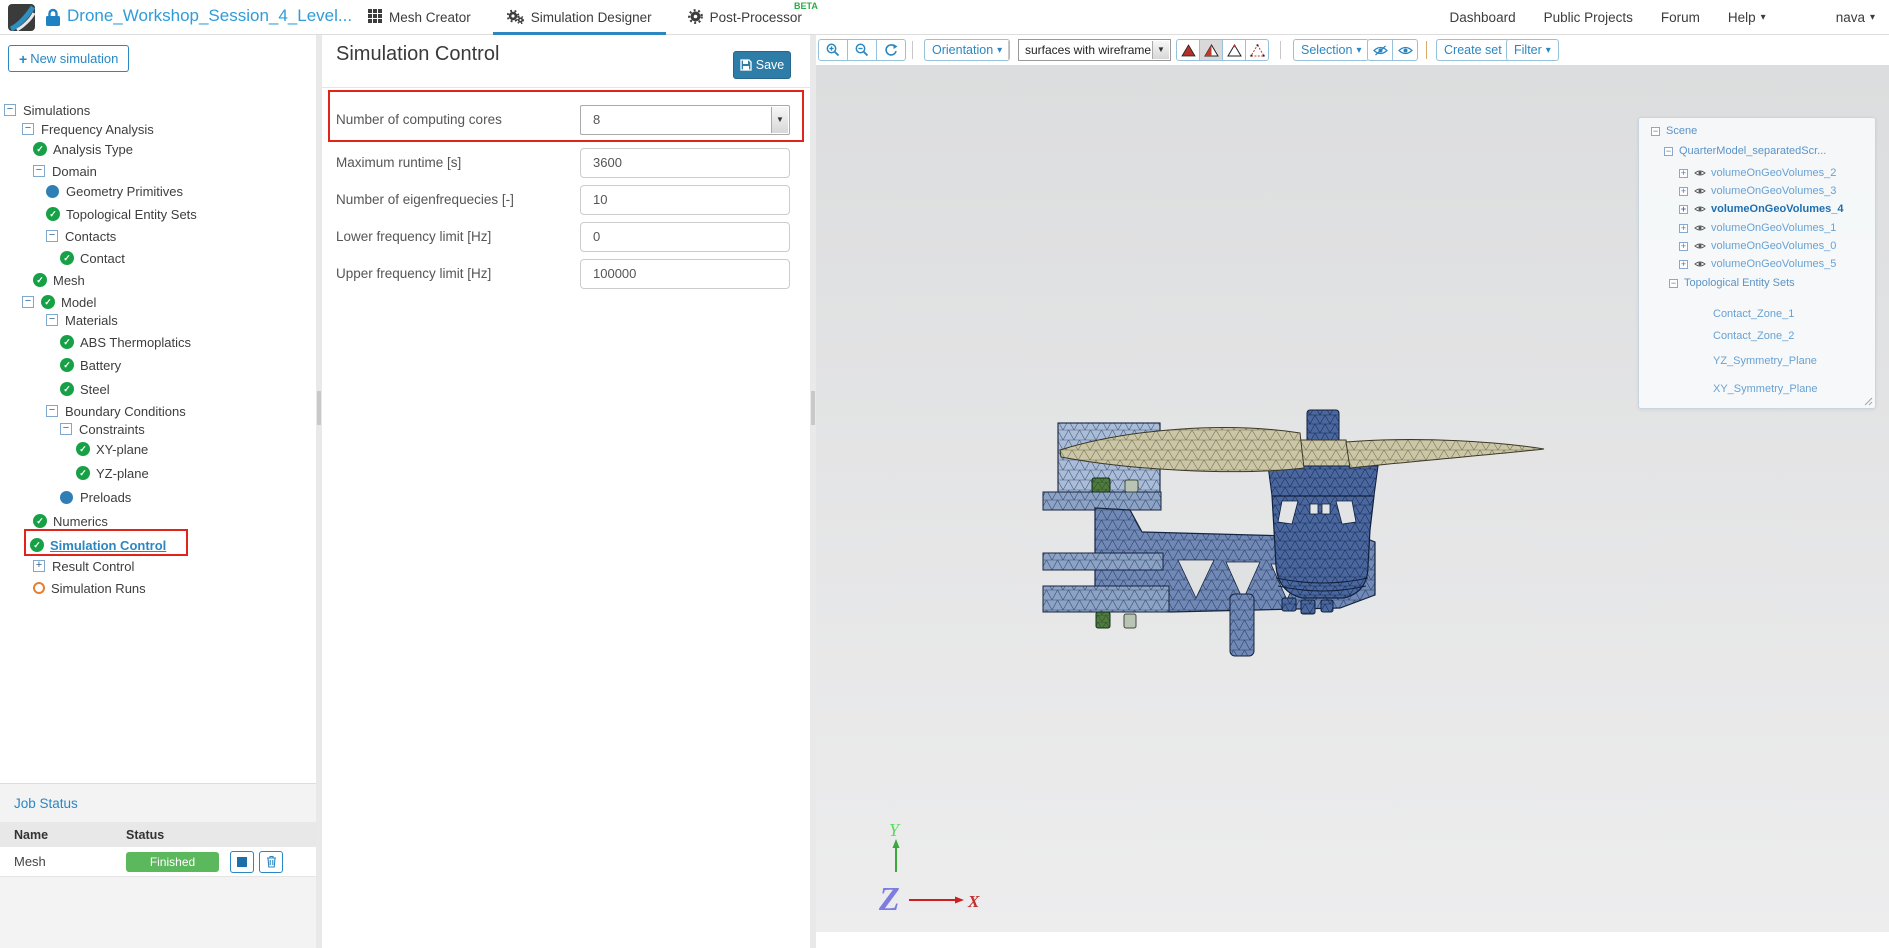 The width and height of the screenshot is (1889, 948). Describe the element at coordinates (102, 429) in the screenshot. I see `tree-item-constraints: − Constraints` at that location.